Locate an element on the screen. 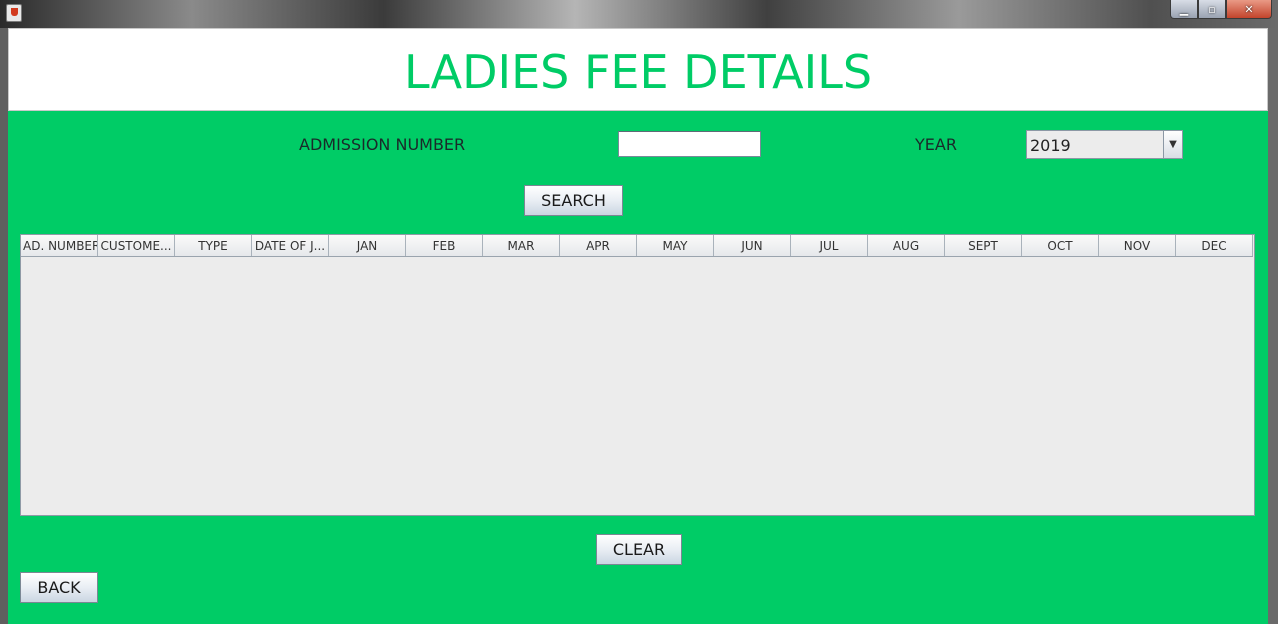  column-header: TYPE is located at coordinates (213, 245).